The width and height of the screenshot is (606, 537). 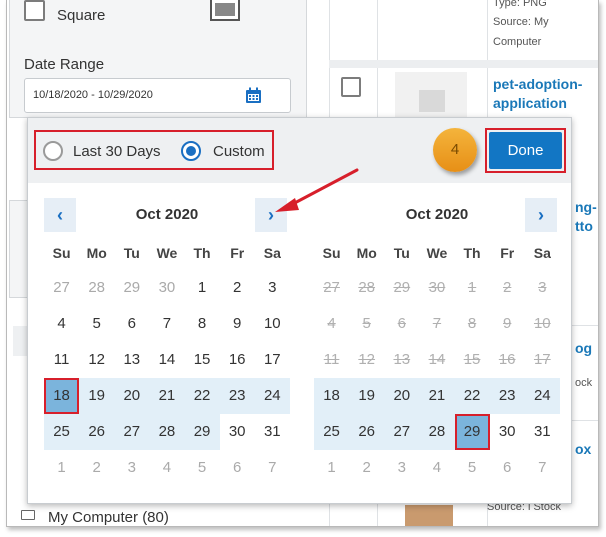 What do you see at coordinates (517, 42) in the screenshot?
I see `file-source: Computer` at bounding box center [517, 42].